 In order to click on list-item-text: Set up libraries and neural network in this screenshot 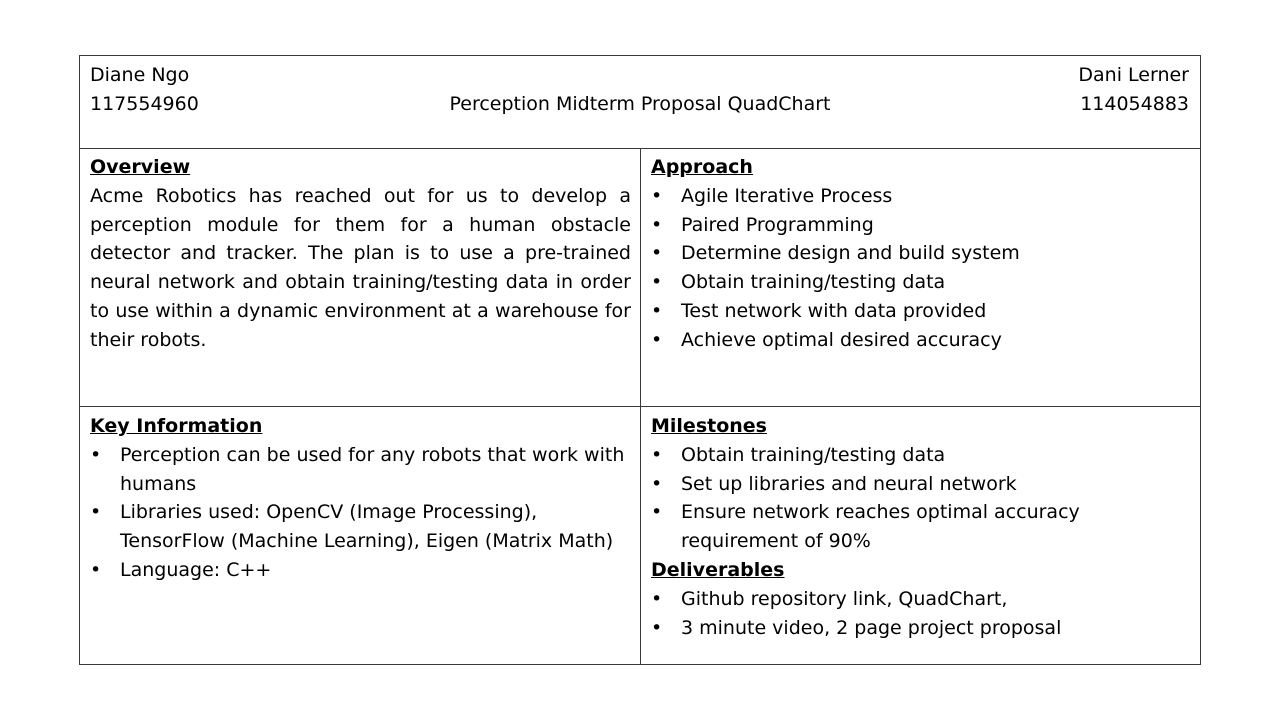, I will do `click(849, 483)`.